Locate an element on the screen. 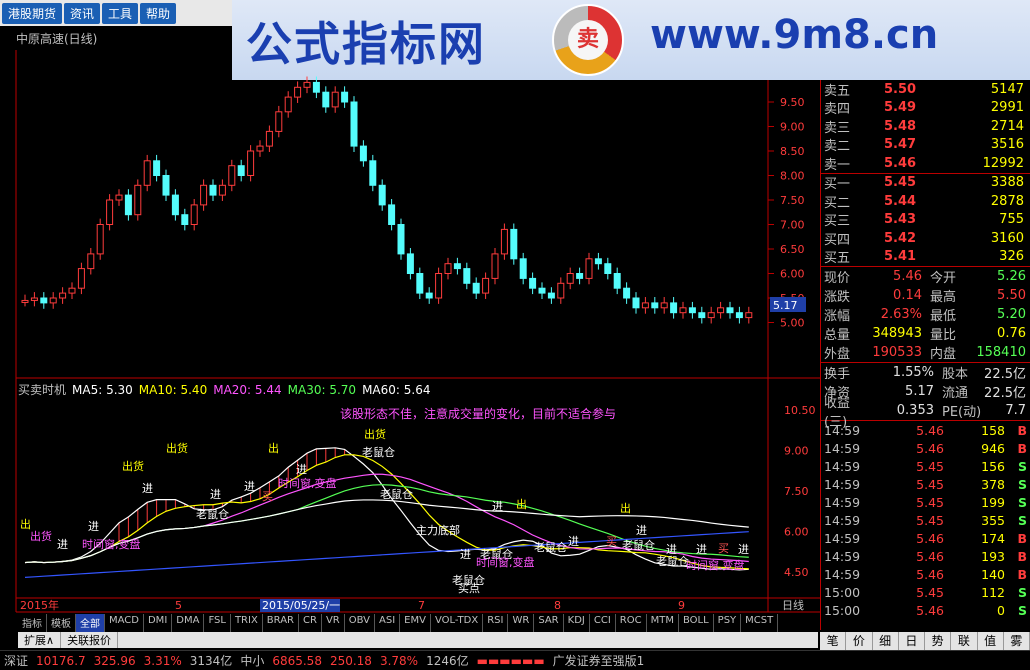 The image size is (1030, 670). indicator-tab-2: 全部 is located at coordinates (90, 623).